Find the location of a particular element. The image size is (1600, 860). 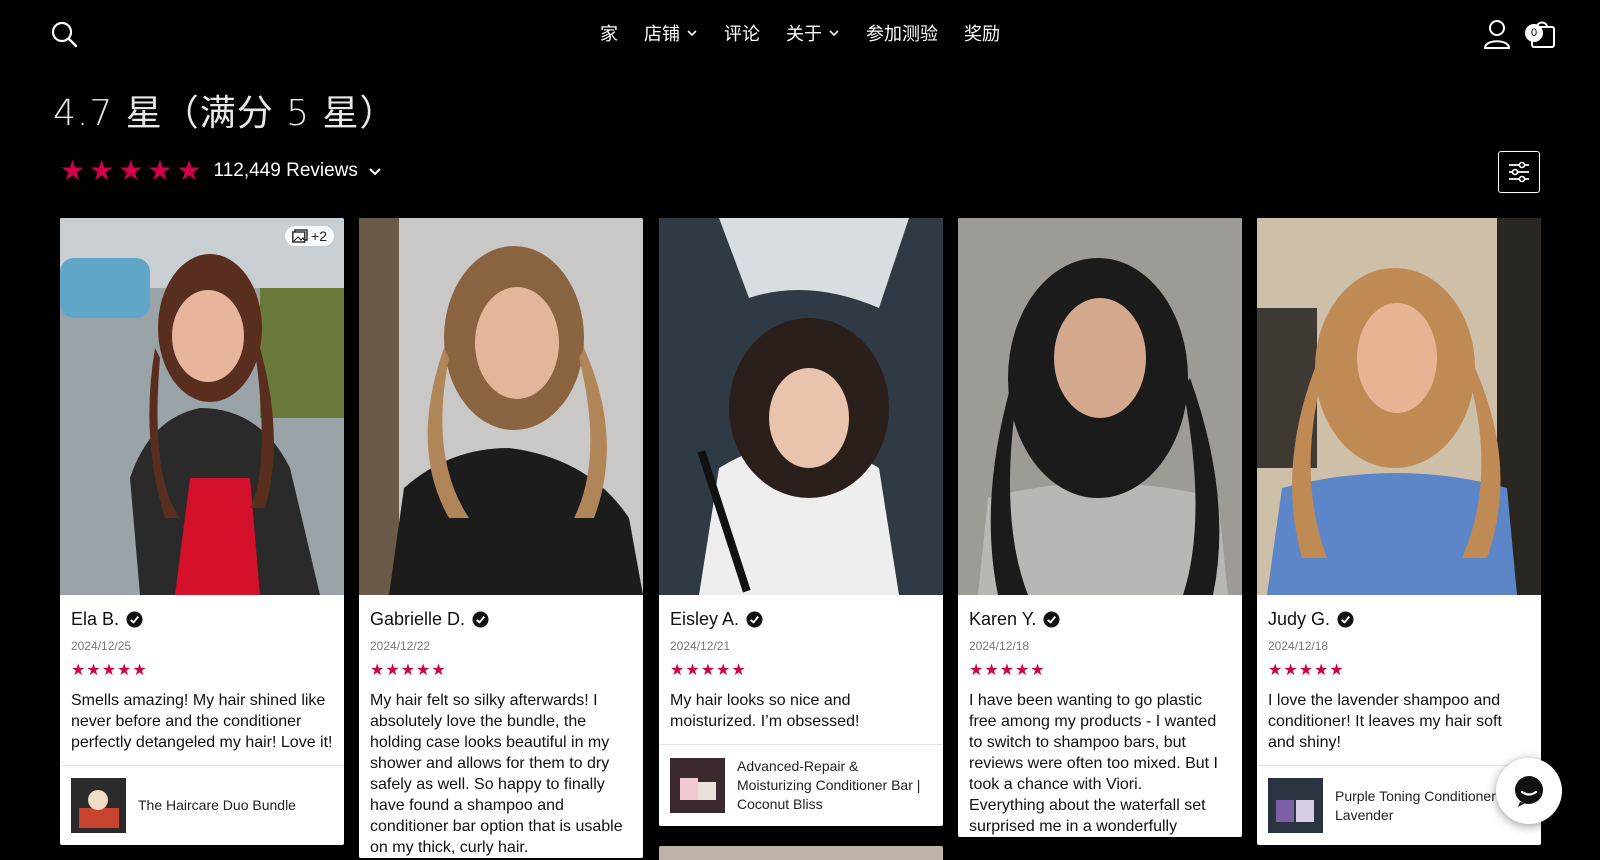

sliders-icon is located at coordinates (1519, 172).